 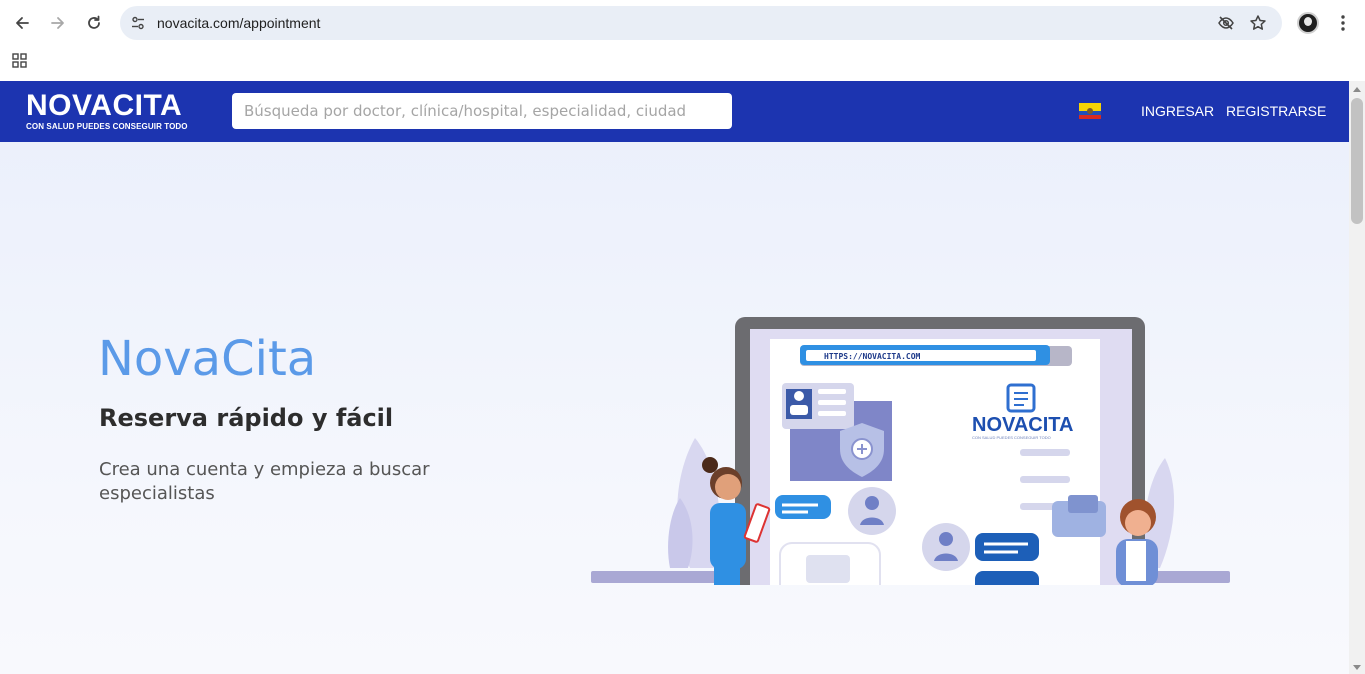 I want to click on hero-title: NovaCita, so click(x=207, y=359).